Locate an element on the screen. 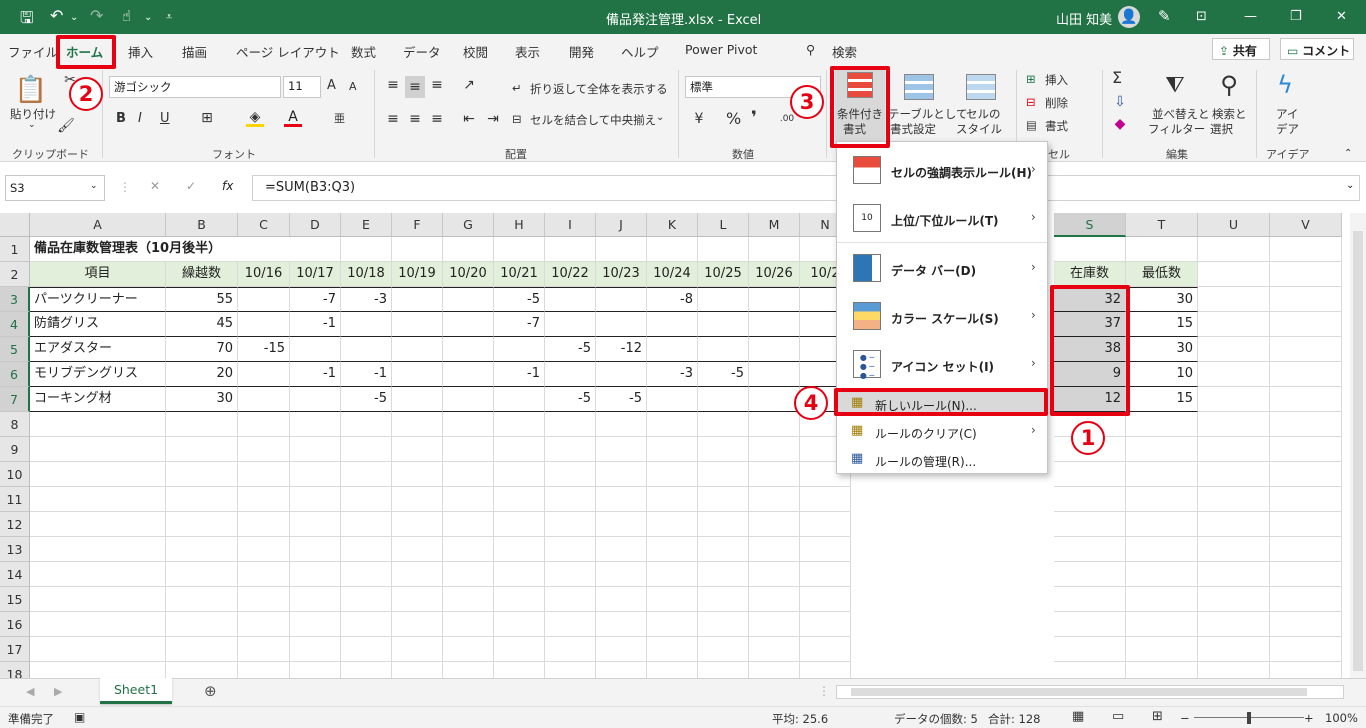 This screenshot has width=1366, height=728. align-top-icon: ≡ is located at coordinates (393, 85).